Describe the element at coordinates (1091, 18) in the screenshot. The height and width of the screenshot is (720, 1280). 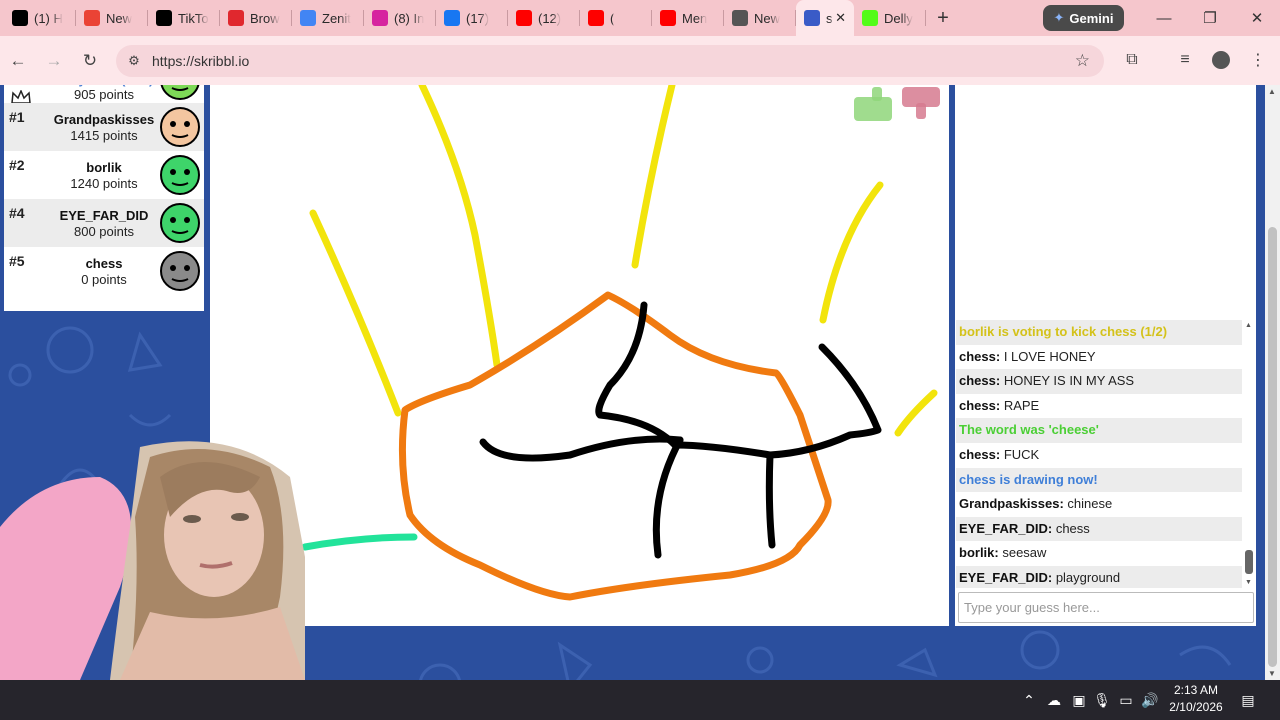
I see `gemini-label: Gemini` at that location.